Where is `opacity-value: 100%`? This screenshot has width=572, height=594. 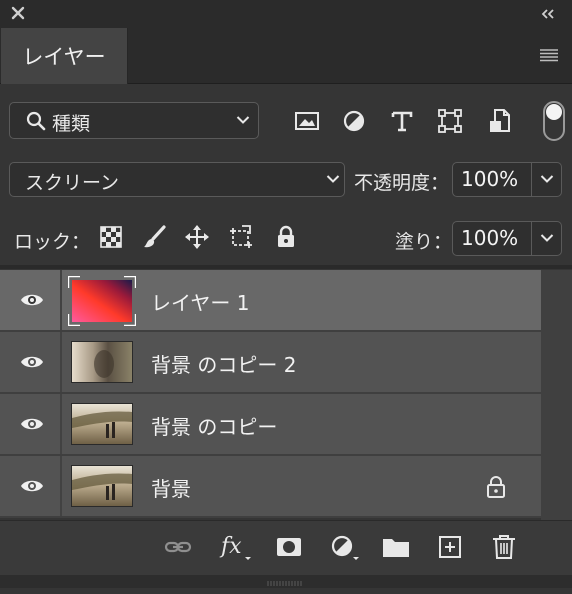
opacity-value: 100% is located at coordinates (490, 179).